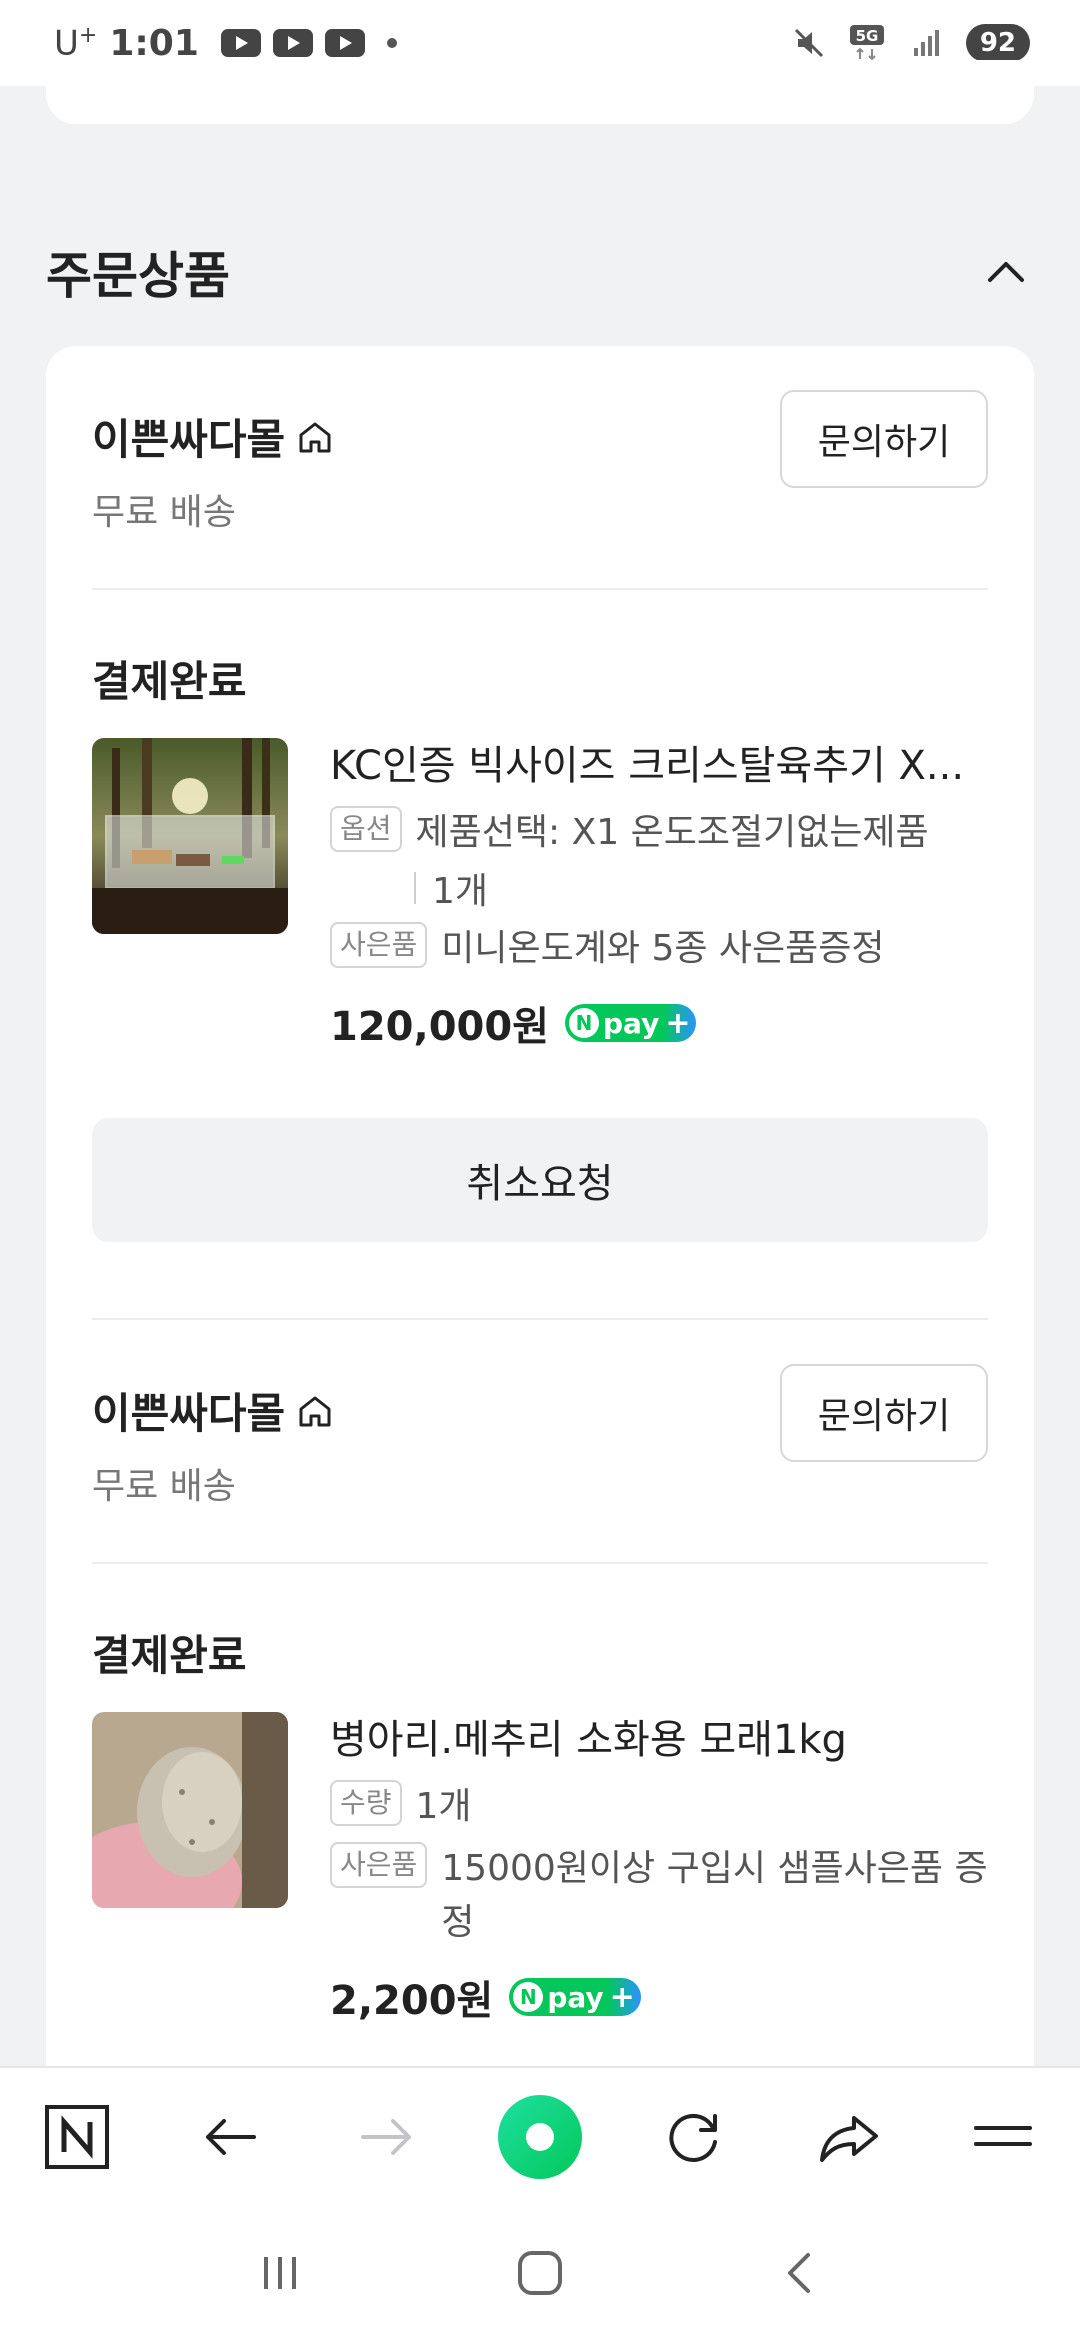 The image size is (1080, 2340). I want to click on price: 120,000원, so click(439, 1027).